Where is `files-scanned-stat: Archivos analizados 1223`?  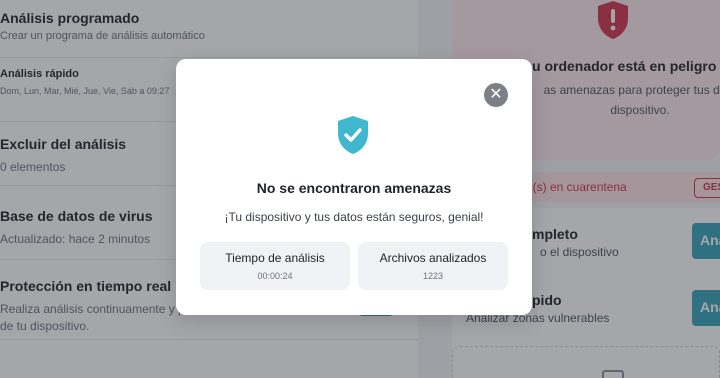
files-scanned-stat: Archivos analizados 1223 is located at coordinates (433, 266).